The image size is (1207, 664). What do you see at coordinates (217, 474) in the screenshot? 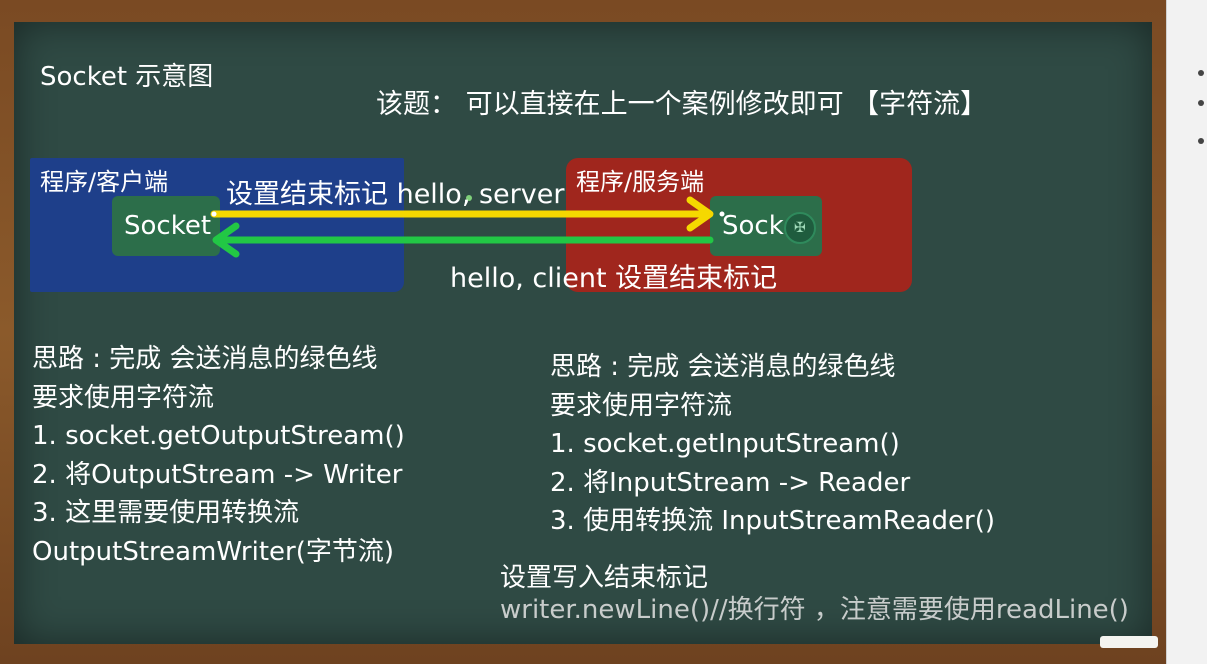
I see `client-step-line: 2. 将OutputStream -> Writer` at bounding box center [217, 474].